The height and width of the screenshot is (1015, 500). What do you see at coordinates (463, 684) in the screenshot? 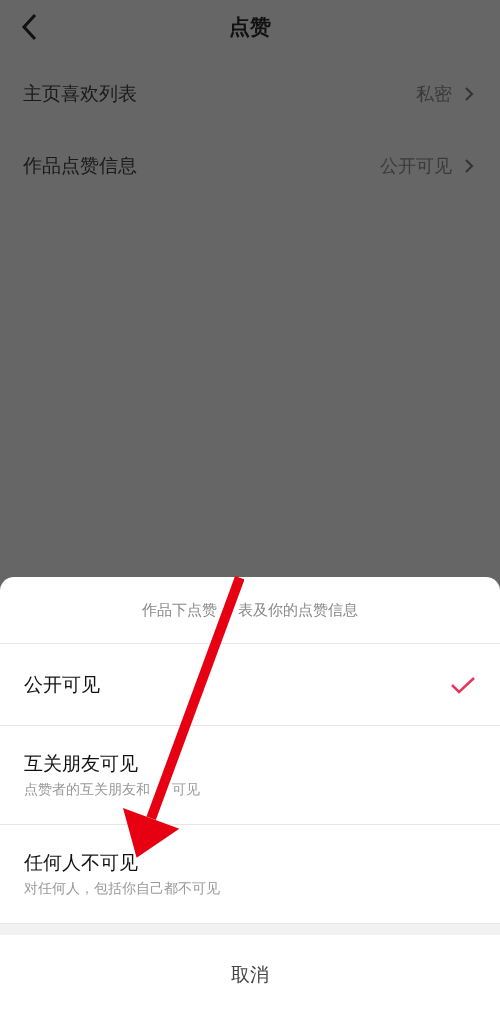
I see `check-icon` at bounding box center [463, 684].